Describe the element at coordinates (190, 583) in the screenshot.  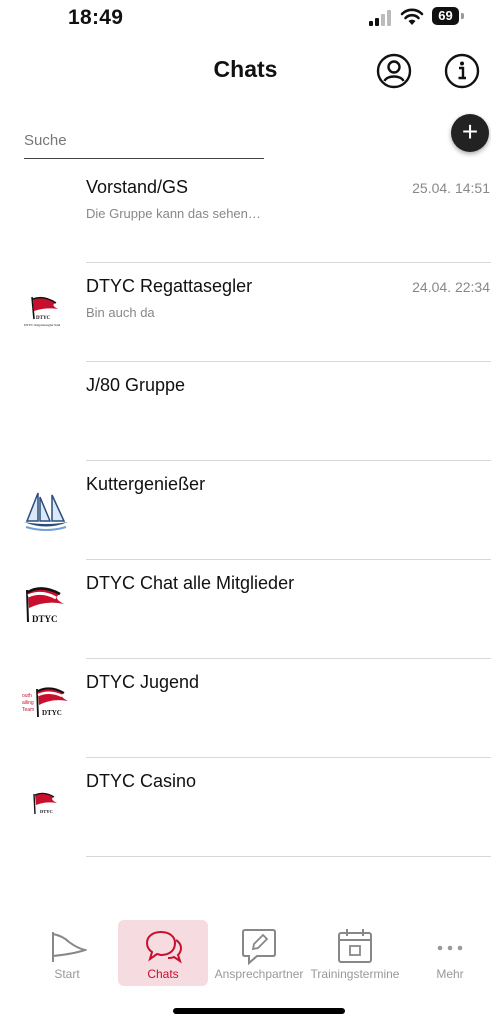
I see `chat-name: DTYC Chat alle Mitglieder` at that location.